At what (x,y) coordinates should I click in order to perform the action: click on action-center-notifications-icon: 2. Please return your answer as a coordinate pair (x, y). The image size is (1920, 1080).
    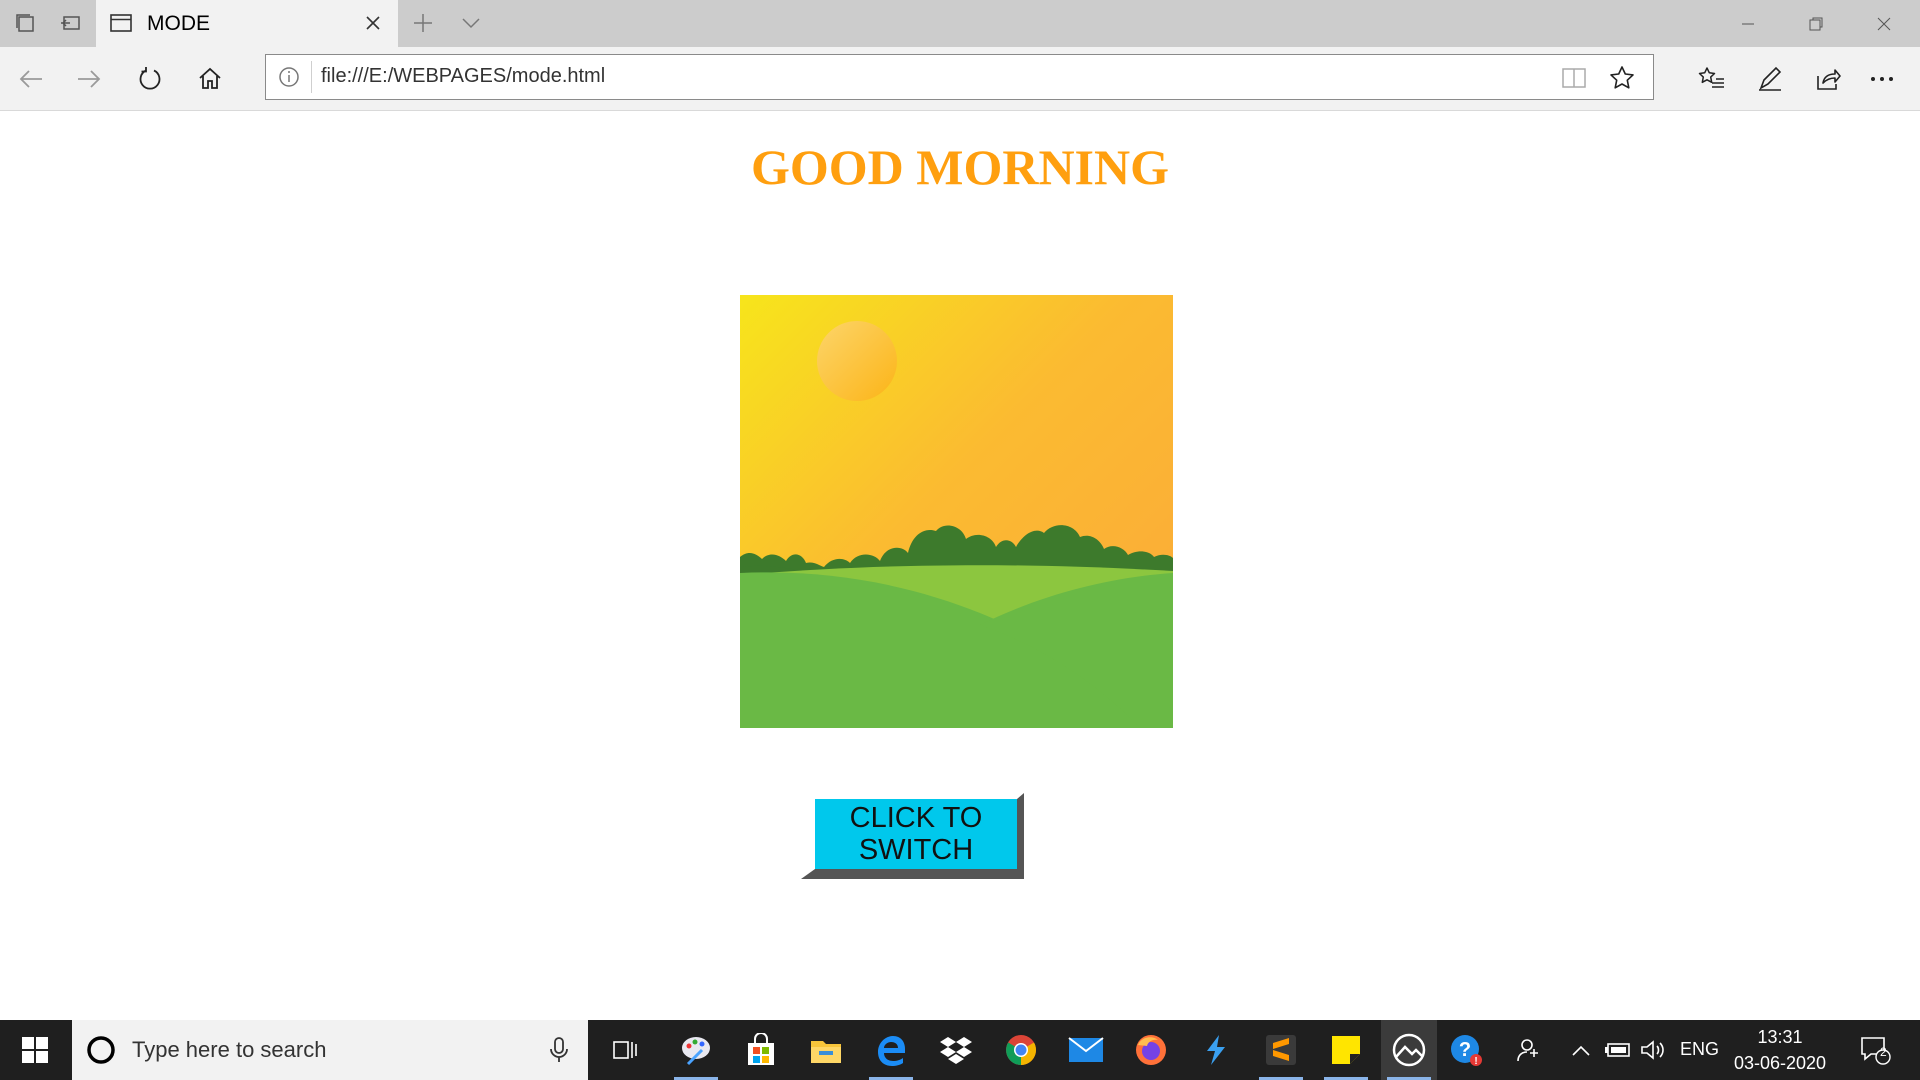
    Looking at the image, I should click on (1875, 1050).